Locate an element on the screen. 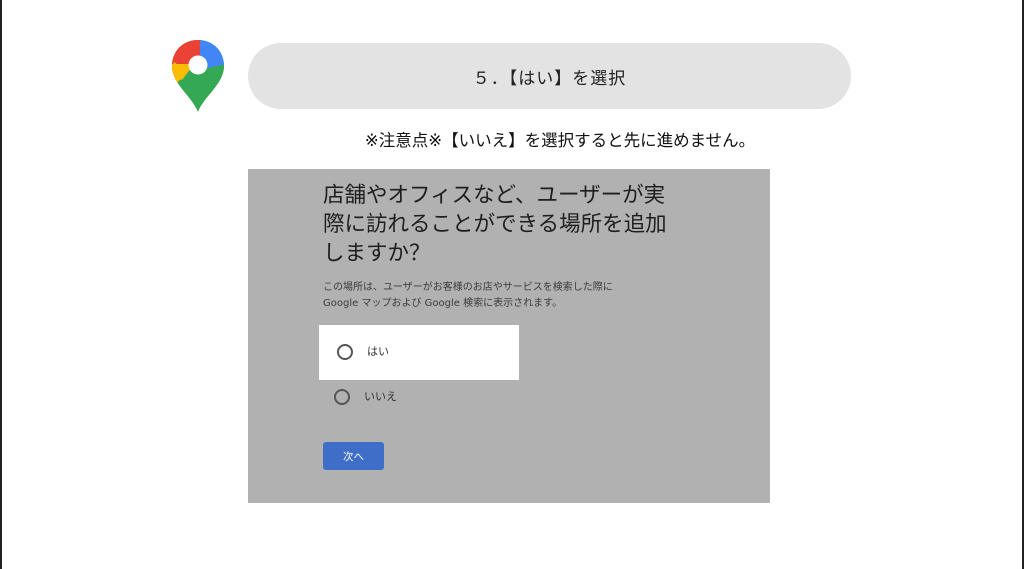  caution-note: ※注意点※【いいえ】を選択すると先に進めません。 is located at coordinates (560, 140).